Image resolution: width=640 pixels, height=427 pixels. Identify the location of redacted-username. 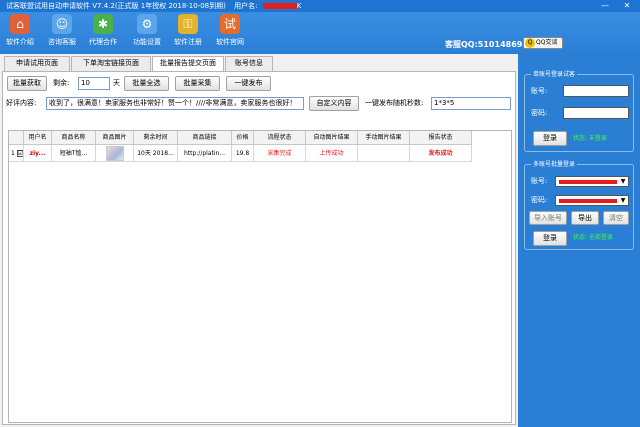
(279, 6).